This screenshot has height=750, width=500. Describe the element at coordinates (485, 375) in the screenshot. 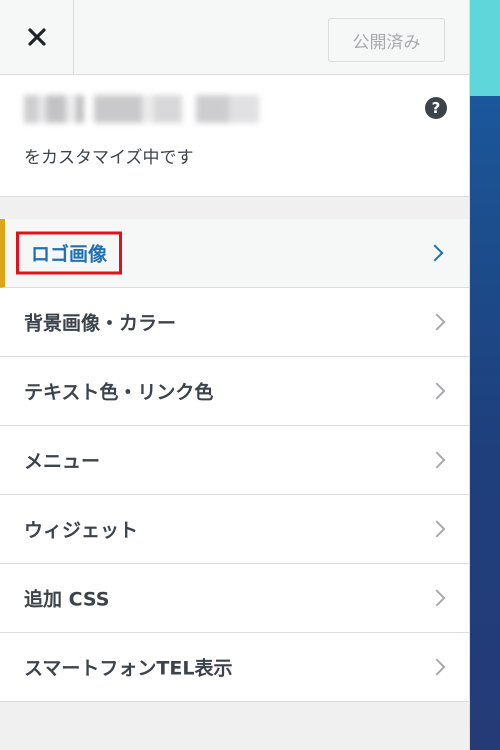

I see `site-preview` at that location.